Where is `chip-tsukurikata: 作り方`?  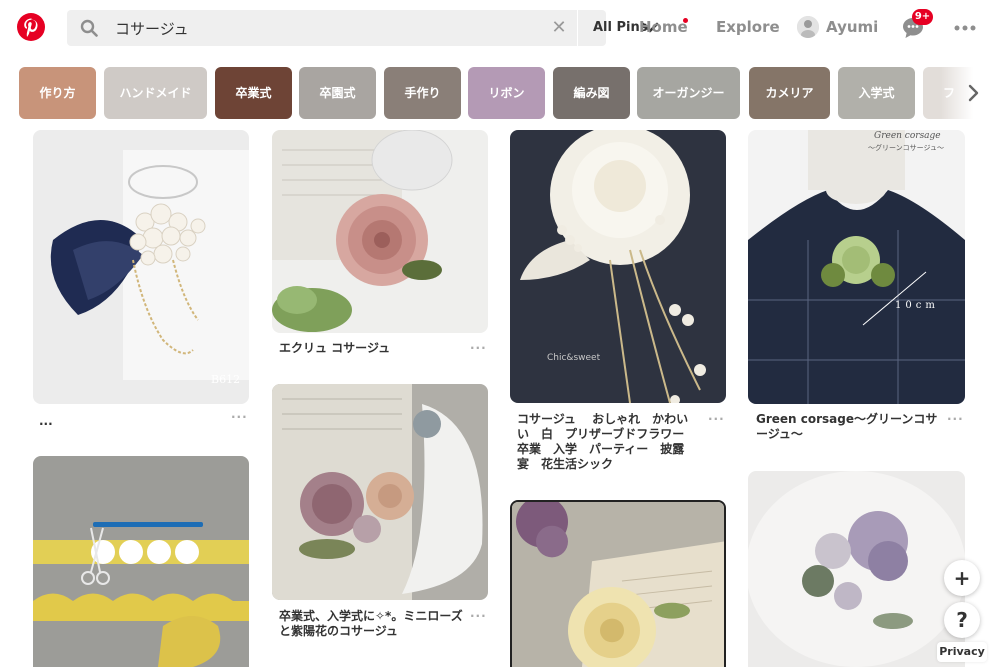
chip-tsukurikata: 作り方 is located at coordinates (57, 93).